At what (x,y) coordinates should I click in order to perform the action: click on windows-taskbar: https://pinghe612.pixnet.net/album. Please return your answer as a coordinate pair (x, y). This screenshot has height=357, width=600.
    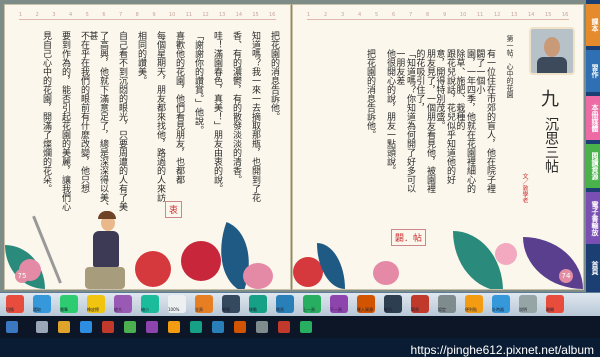
    Looking at the image, I should click on (300, 336).